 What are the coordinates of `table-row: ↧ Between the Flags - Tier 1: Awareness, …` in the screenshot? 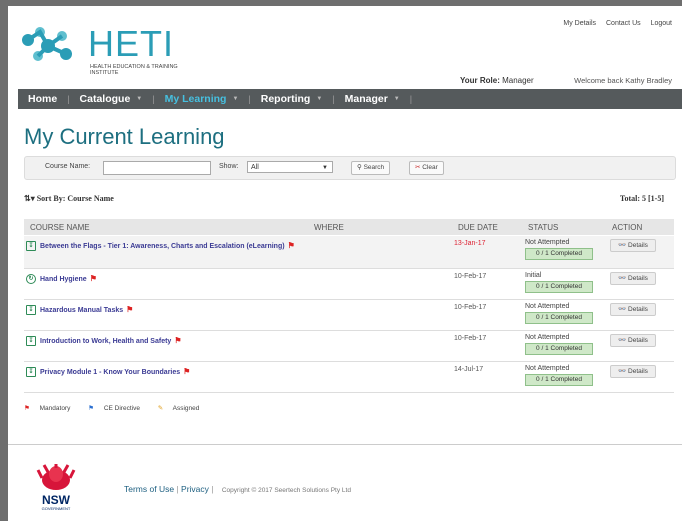 It's located at (349, 252).